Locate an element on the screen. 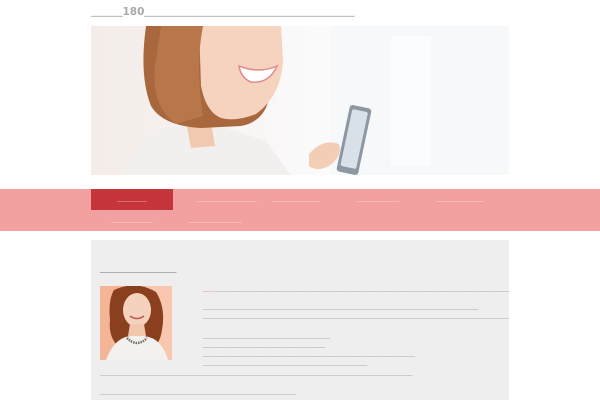 The width and height of the screenshot is (600, 400). nav-item-3: ＿＿＿＿＿＿＿＿ is located at coordinates (296, 199).